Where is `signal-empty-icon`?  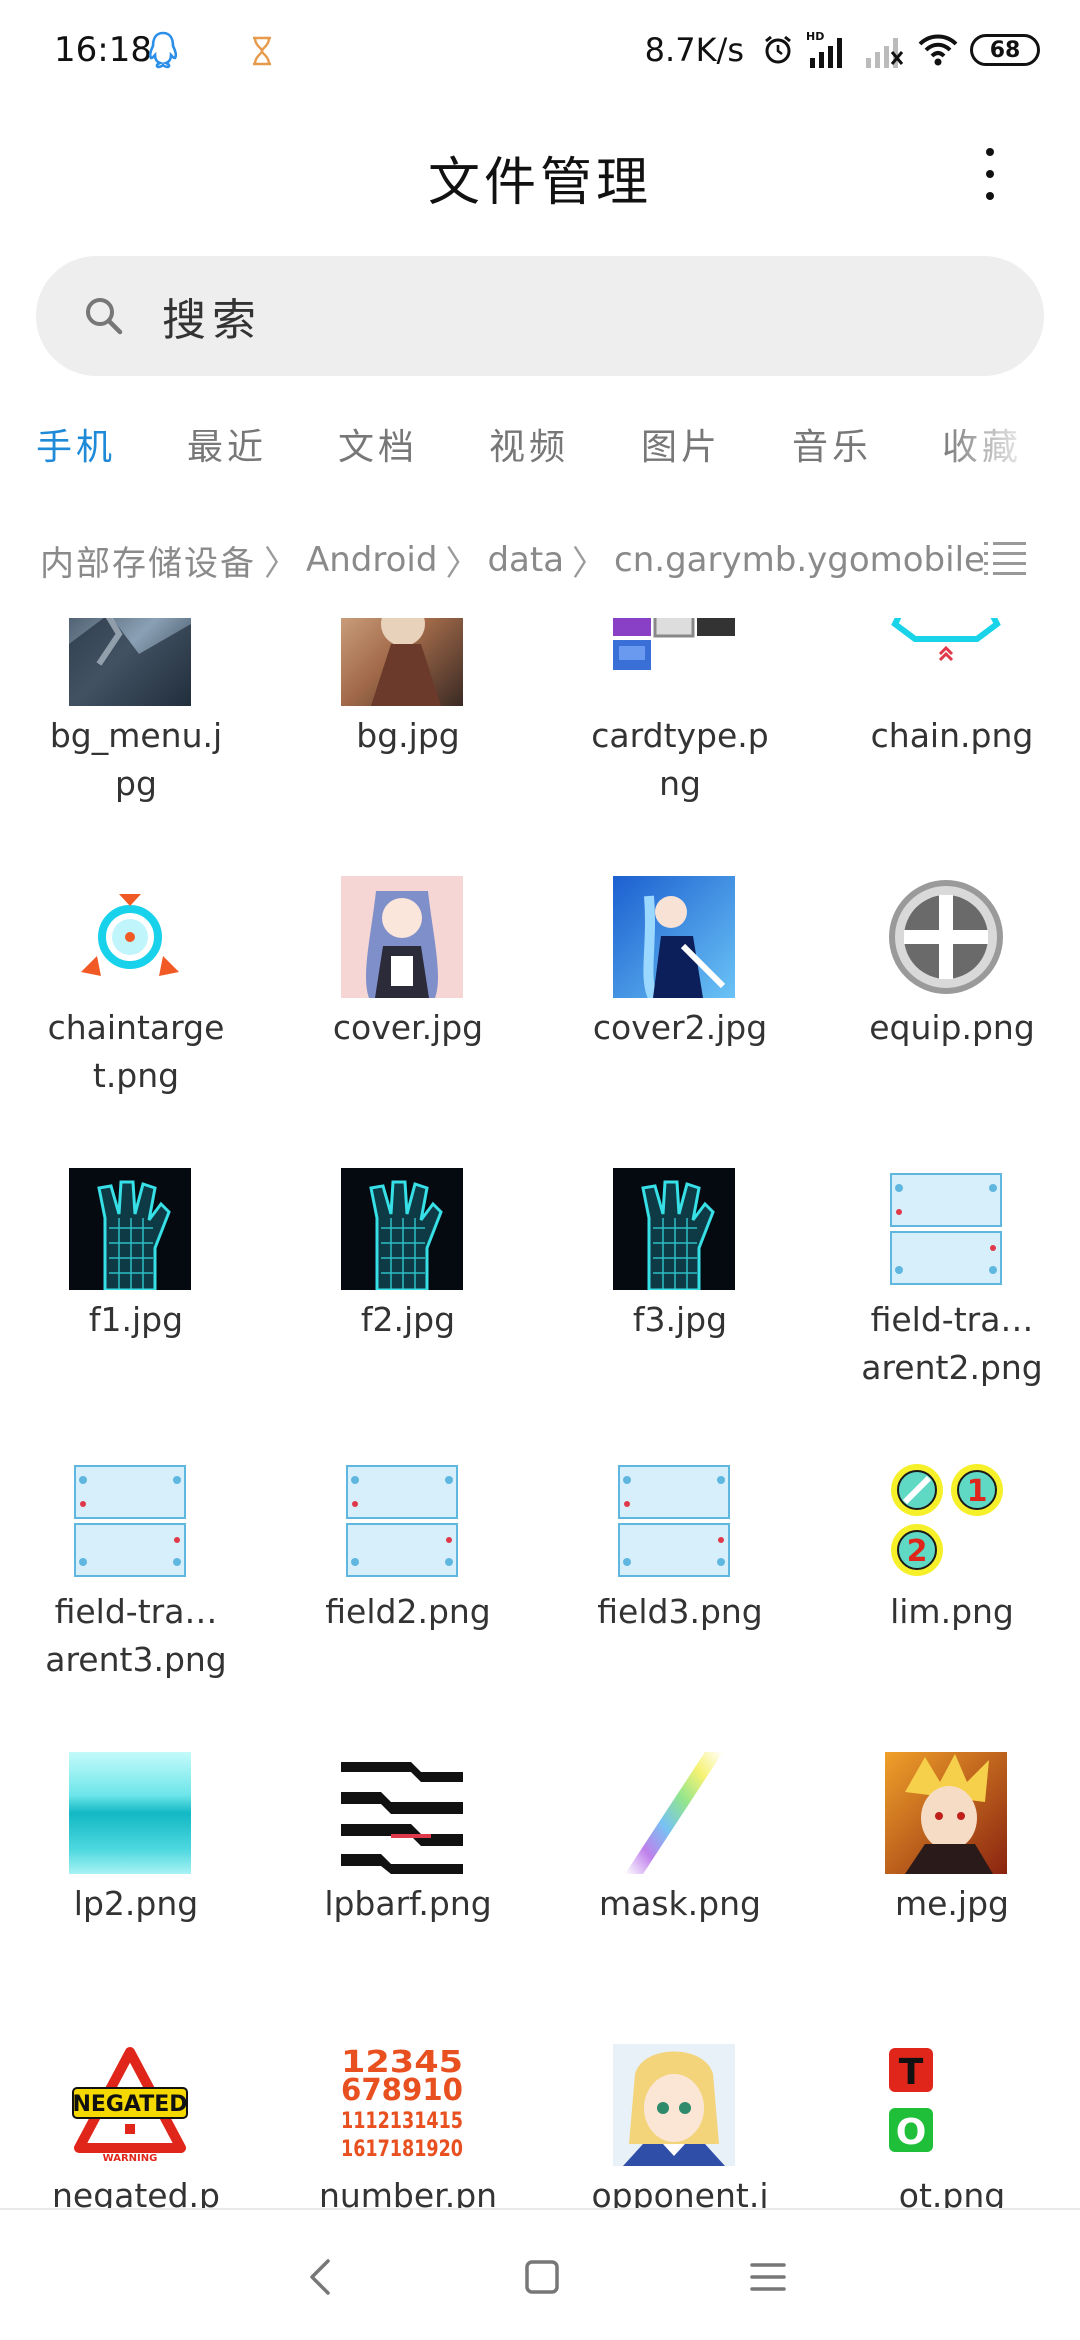
signal-empty-icon is located at coordinates (885, 53).